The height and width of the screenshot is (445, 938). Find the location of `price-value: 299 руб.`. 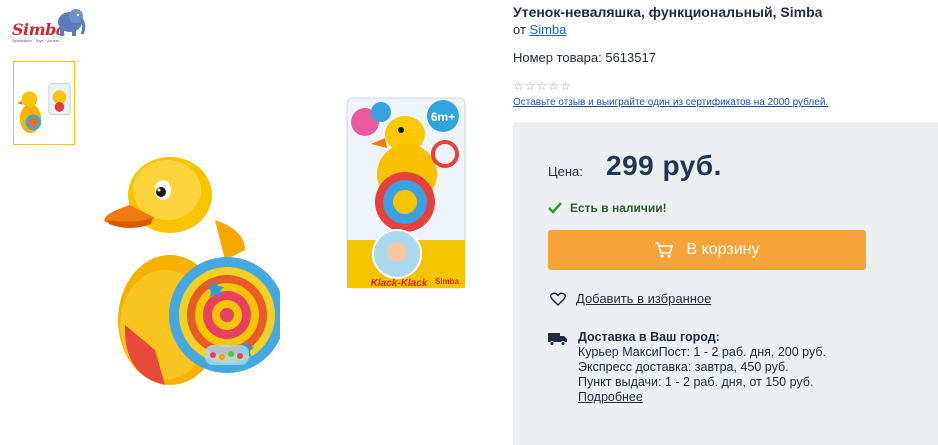

price-value: 299 руб. is located at coordinates (664, 165).